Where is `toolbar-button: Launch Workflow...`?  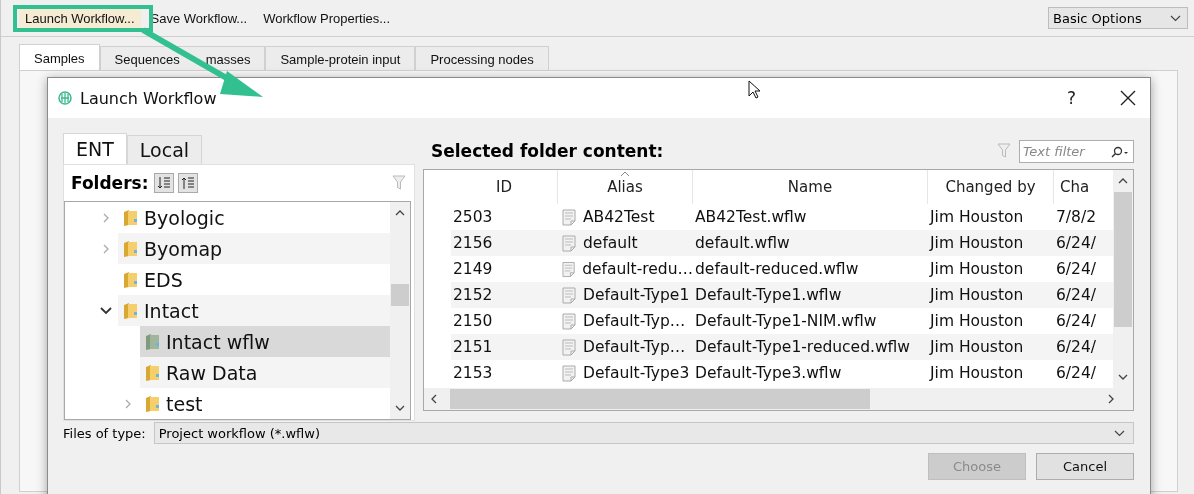
toolbar-button: Launch Workflow... is located at coordinates (80, 18).